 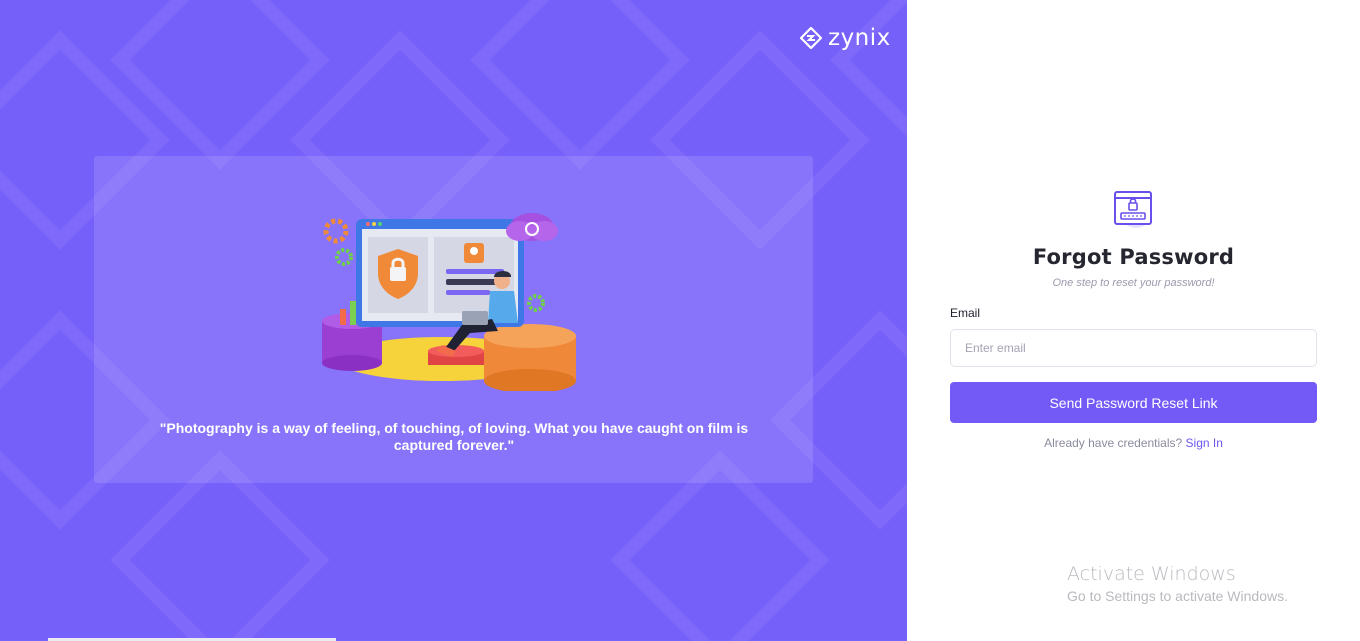 What do you see at coordinates (965, 313) in the screenshot?
I see `email-label: Email` at bounding box center [965, 313].